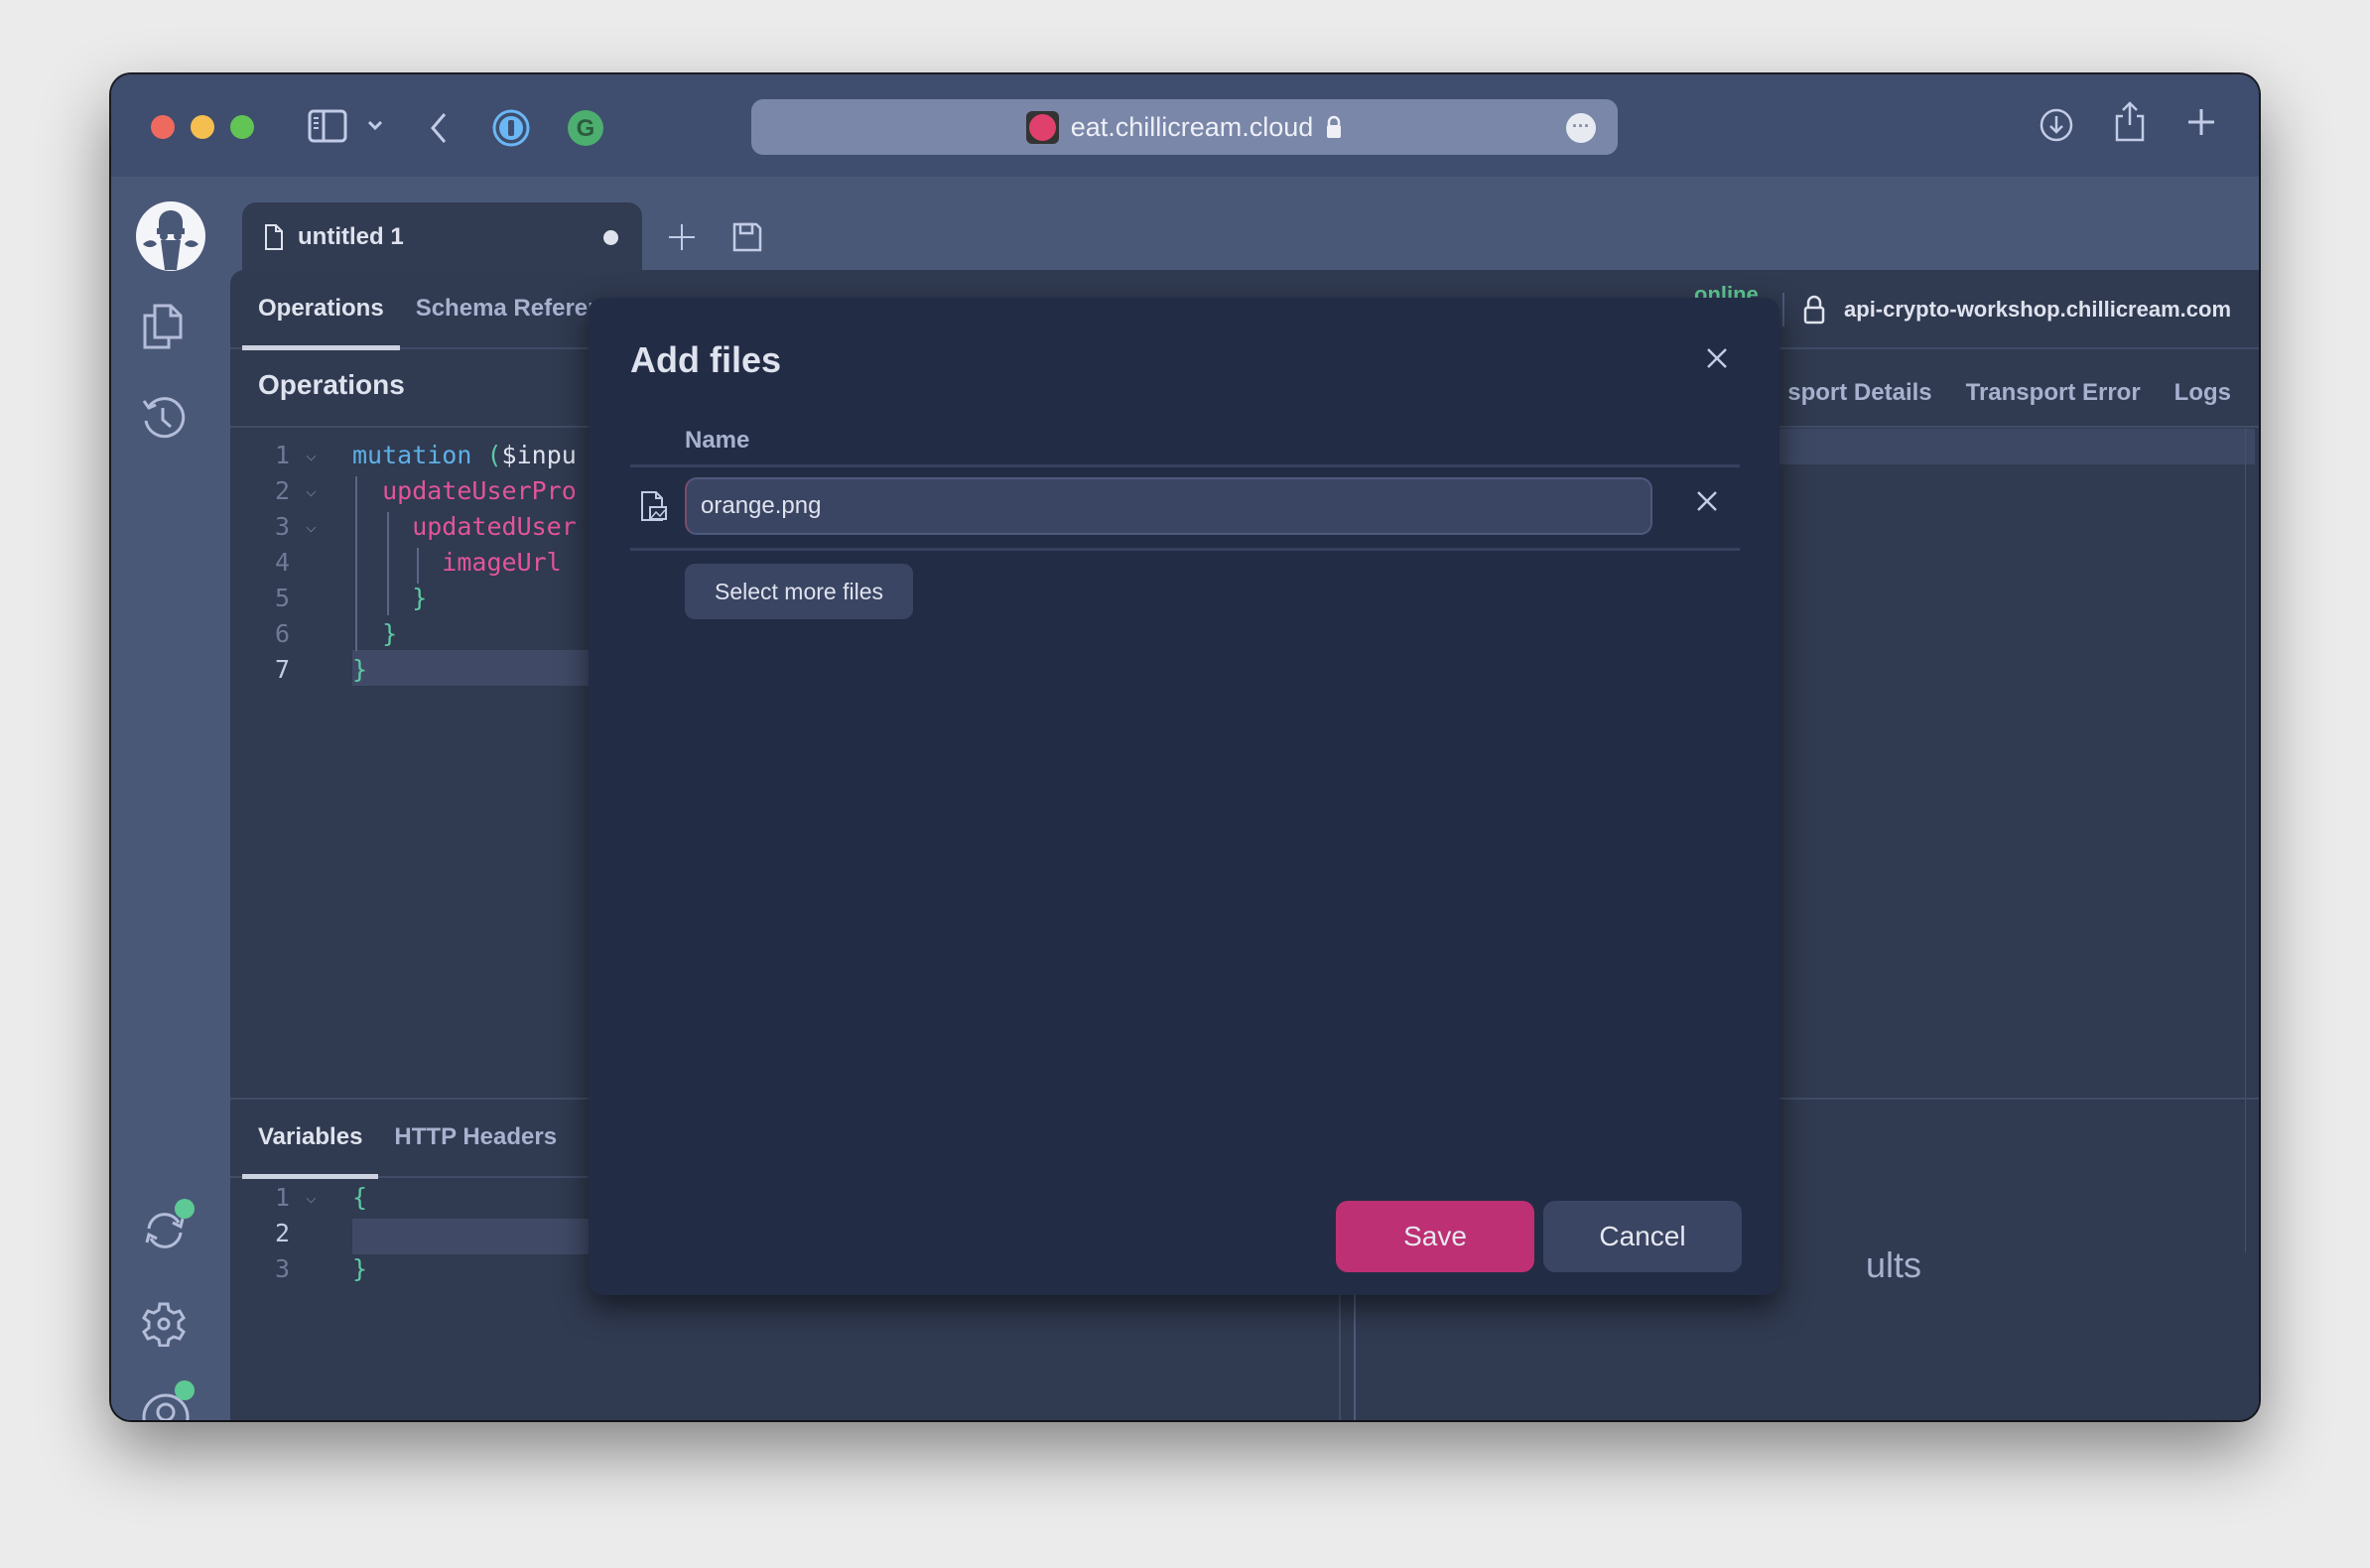  I want to click on site-favicon-icon, so click(1042, 127).